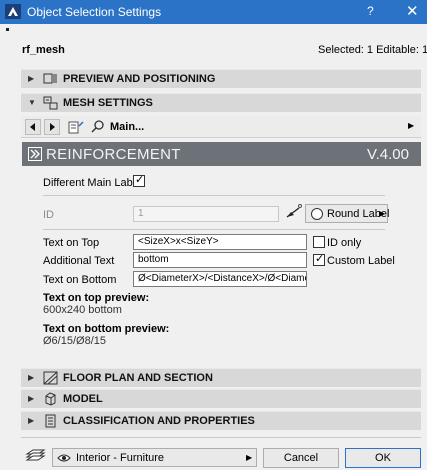 The image size is (427, 470). I want to click on id-field: 1, so click(206, 214).